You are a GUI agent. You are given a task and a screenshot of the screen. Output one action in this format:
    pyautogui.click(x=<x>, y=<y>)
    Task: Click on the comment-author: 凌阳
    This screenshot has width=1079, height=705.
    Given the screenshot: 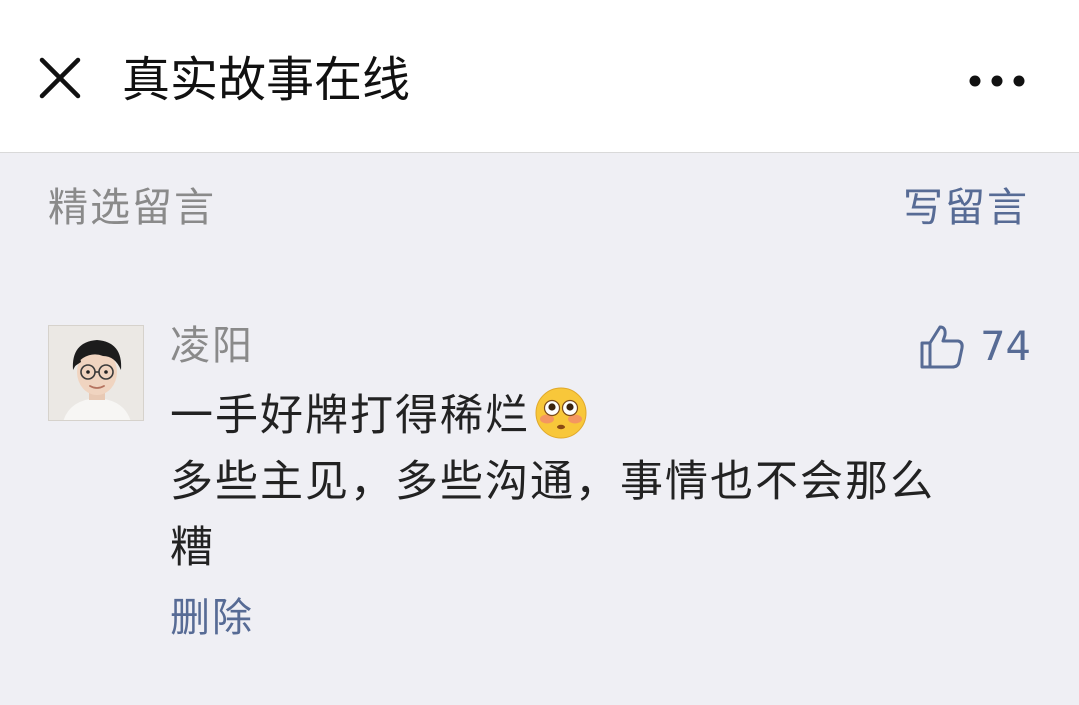 What is the action you would take?
    pyautogui.click(x=212, y=346)
    